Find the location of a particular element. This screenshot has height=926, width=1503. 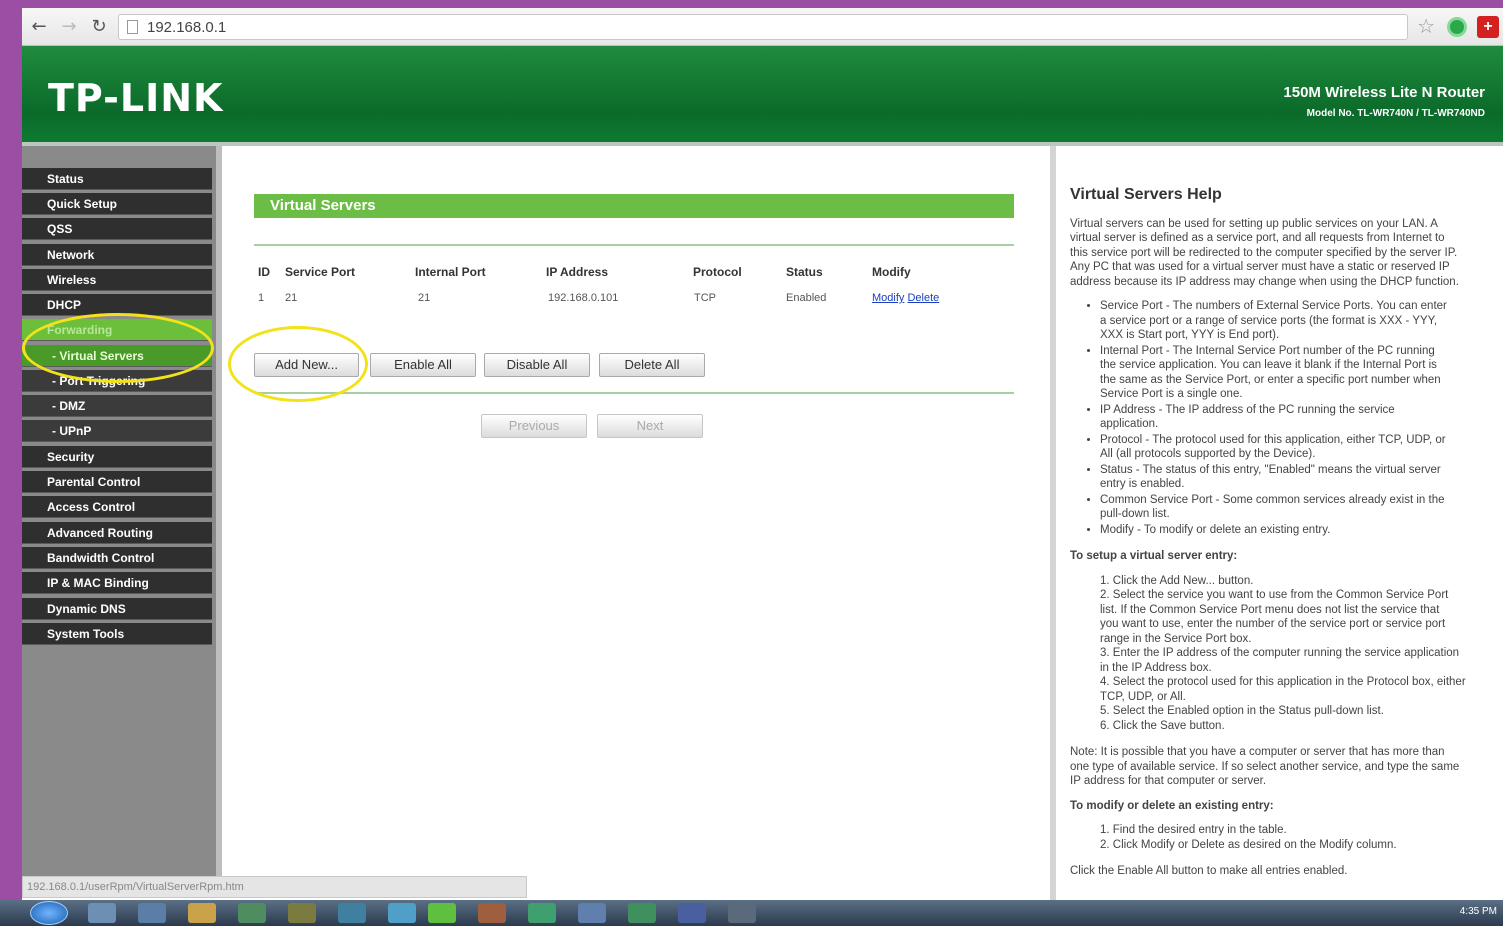

help-title: Virtual Servers Help is located at coordinates (1146, 194).